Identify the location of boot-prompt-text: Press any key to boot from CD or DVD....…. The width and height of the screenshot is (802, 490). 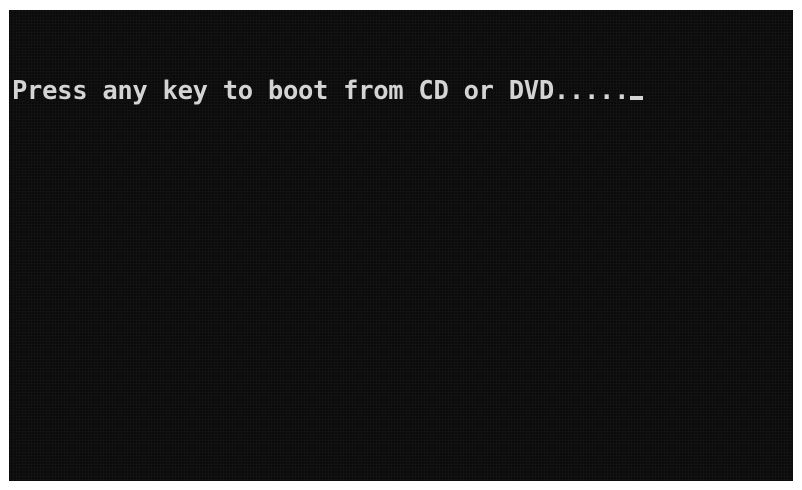
(321, 91).